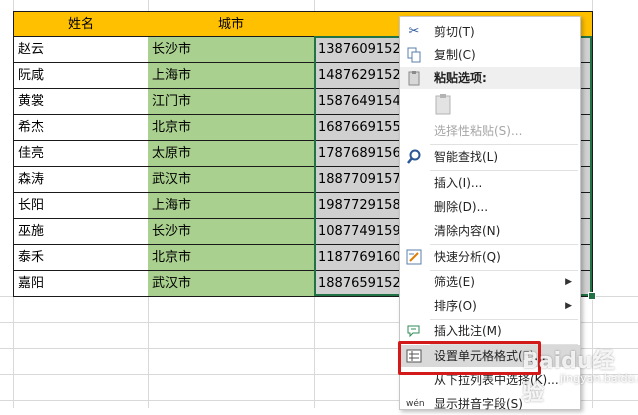  Describe the element at coordinates (81, 232) in the screenshot. I see `name-cell: 巫施` at that location.